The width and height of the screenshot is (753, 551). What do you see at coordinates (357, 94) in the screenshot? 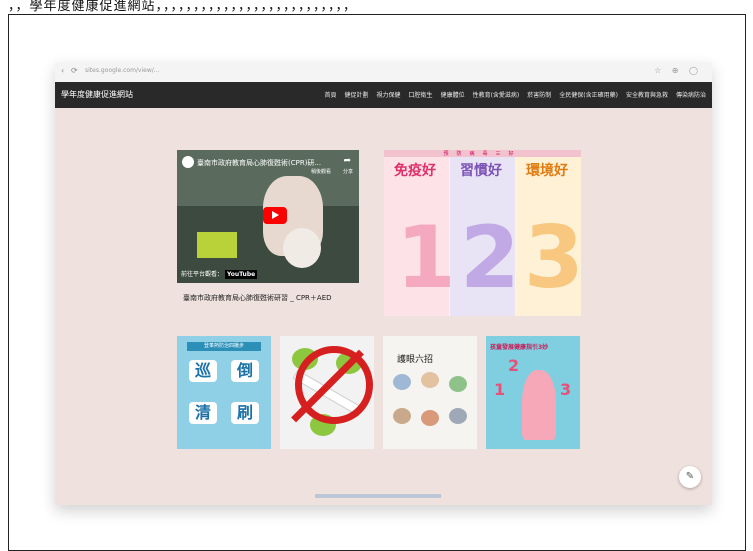
I see `menu-item-plan: 健促計劃` at bounding box center [357, 94].